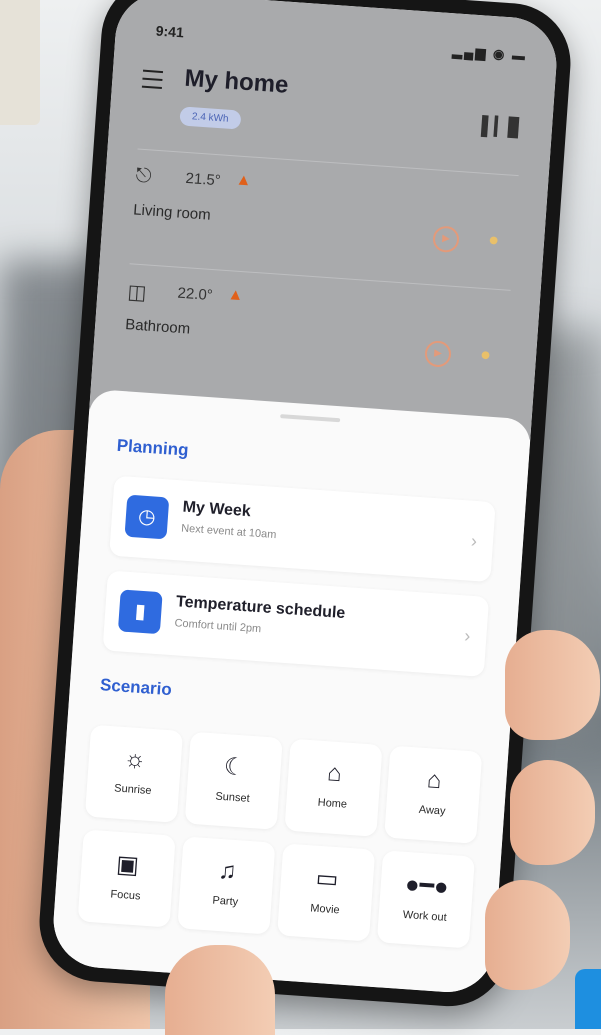  I want to click on room-card-bathroom: ◫ 22.0° ▲ Bathroom ▶ ●, so click(316, 335).